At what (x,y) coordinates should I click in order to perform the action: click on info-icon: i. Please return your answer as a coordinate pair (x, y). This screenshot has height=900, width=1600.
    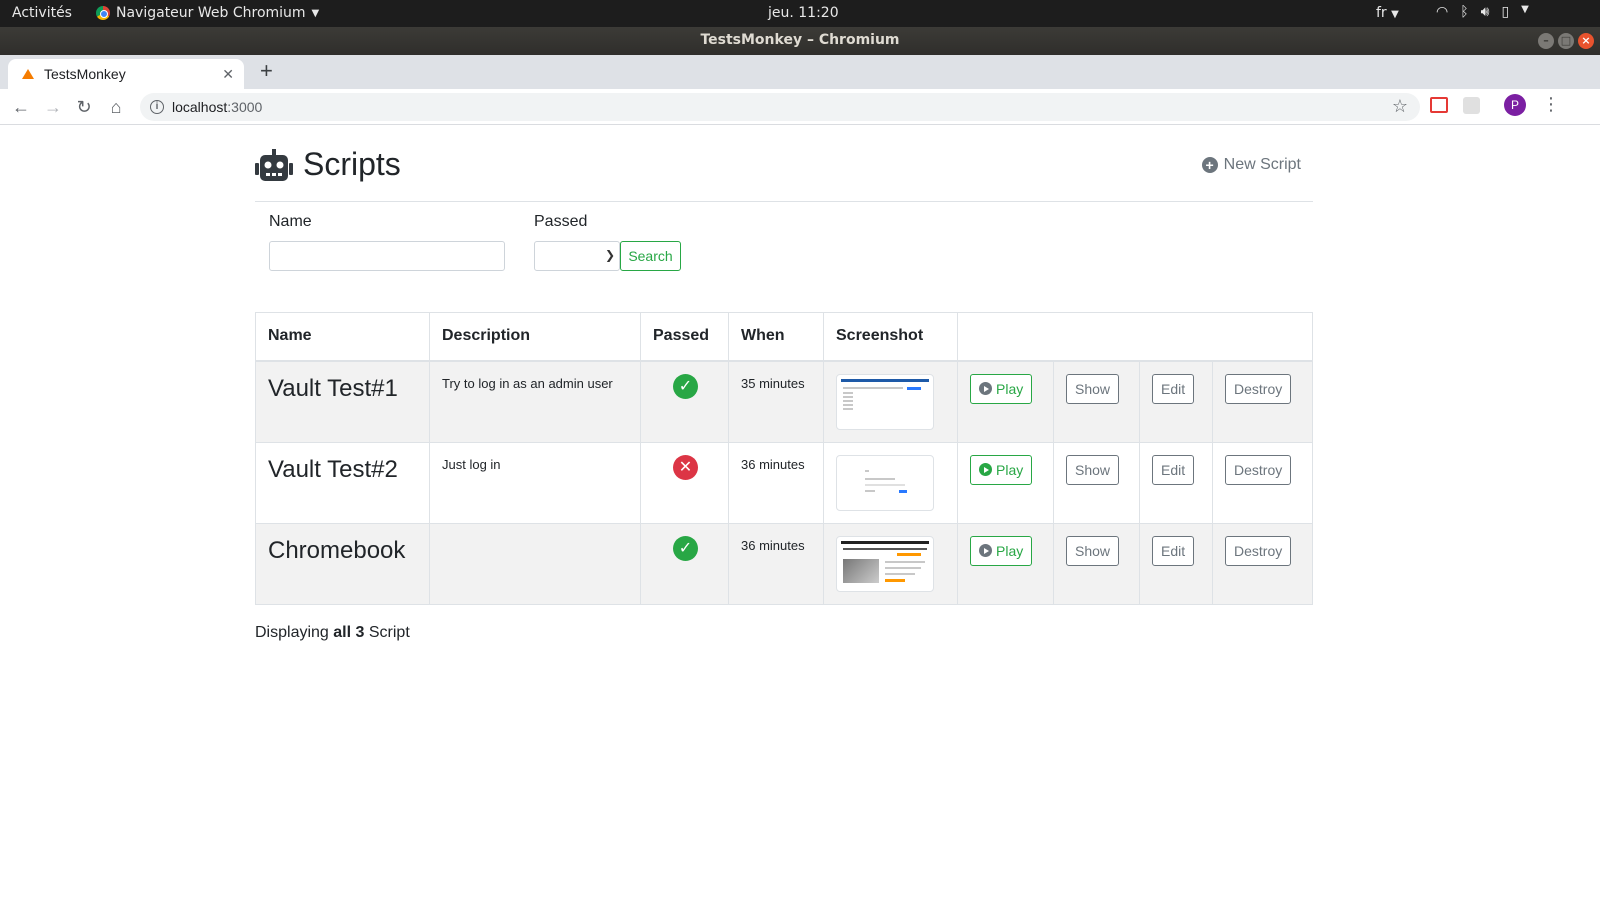
    Looking at the image, I should click on (157, 107).